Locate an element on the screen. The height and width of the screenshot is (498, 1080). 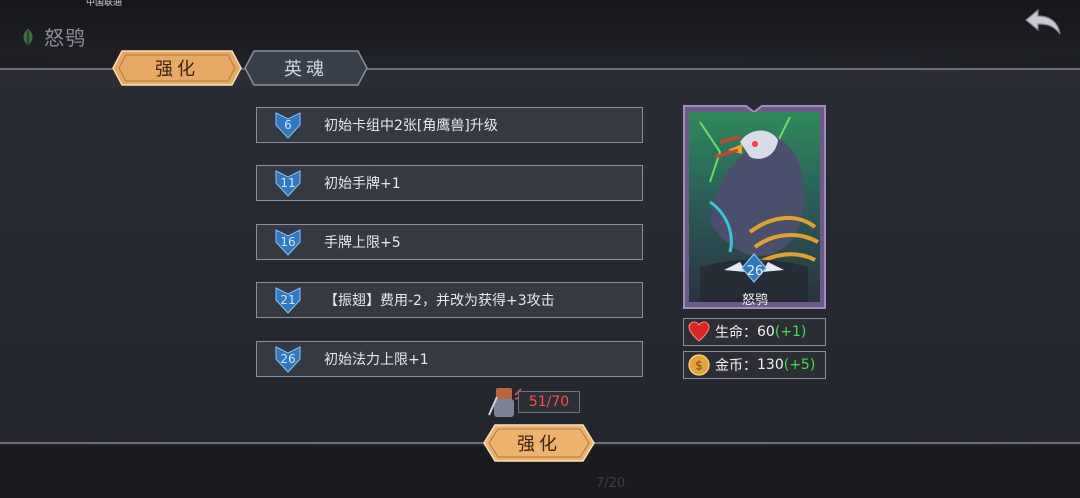
gold-bonus: (+5) is located at coordinates (799, 365).